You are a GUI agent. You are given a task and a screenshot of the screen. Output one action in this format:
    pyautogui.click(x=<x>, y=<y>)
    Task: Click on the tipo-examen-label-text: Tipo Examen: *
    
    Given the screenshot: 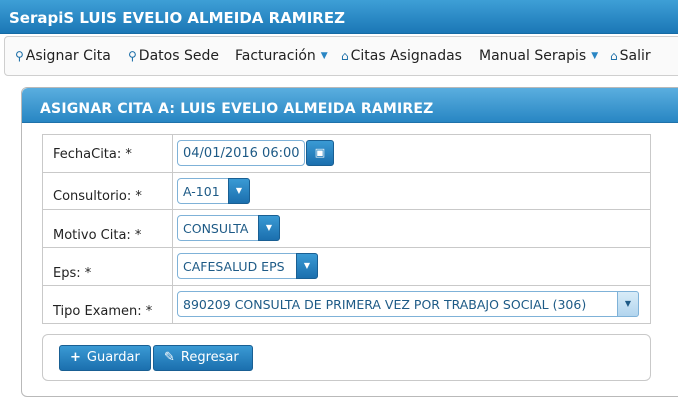 What is the action you would take?
    pyautogui.click(x=103, y=311)
    